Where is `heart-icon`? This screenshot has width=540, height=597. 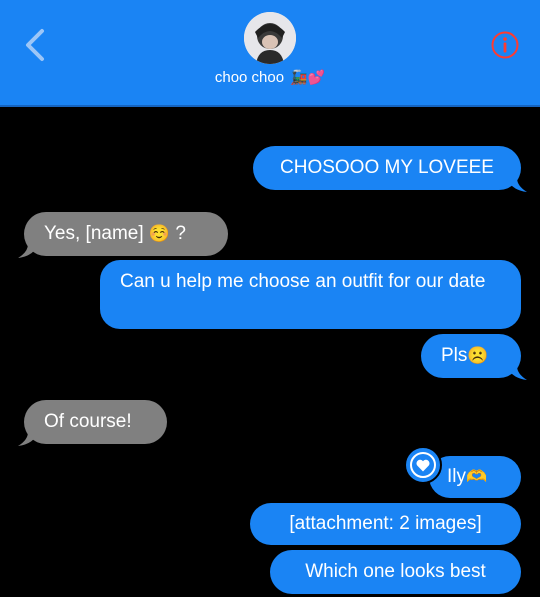
heart-icon is located at coordinates (423, 465).